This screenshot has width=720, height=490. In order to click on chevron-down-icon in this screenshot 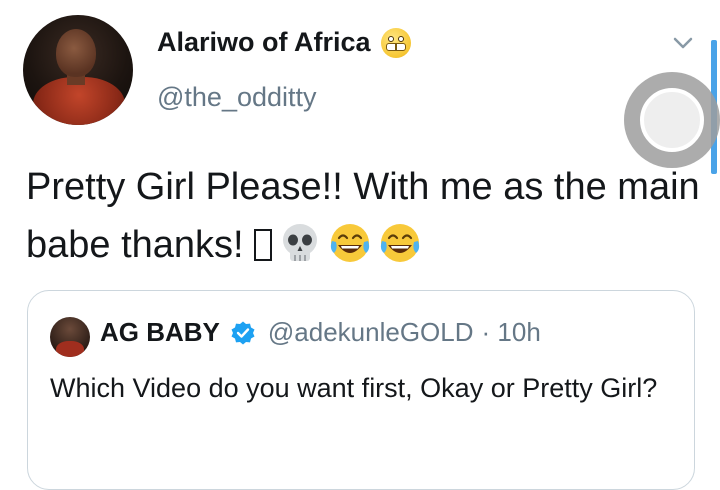, I will do `click(683, 43)`.